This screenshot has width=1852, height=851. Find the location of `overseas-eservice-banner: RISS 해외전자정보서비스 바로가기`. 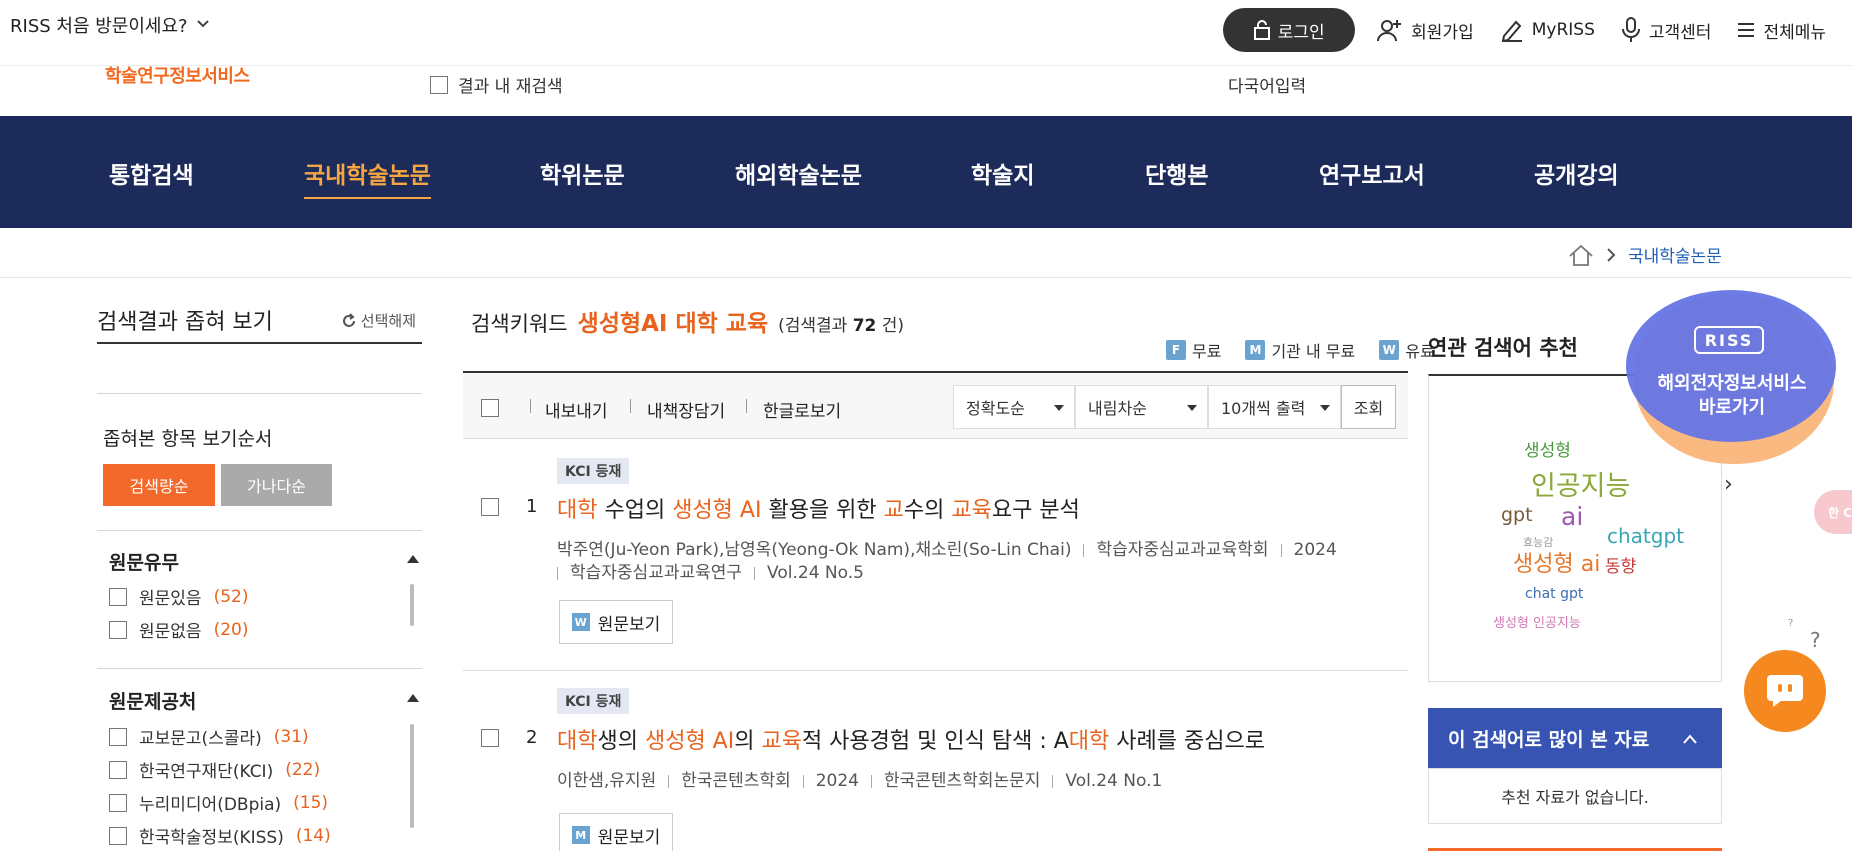

overseas-eservice-banner: RISS 해외전자정보서비스 바로가기 is located at coordinates (1737, 380).